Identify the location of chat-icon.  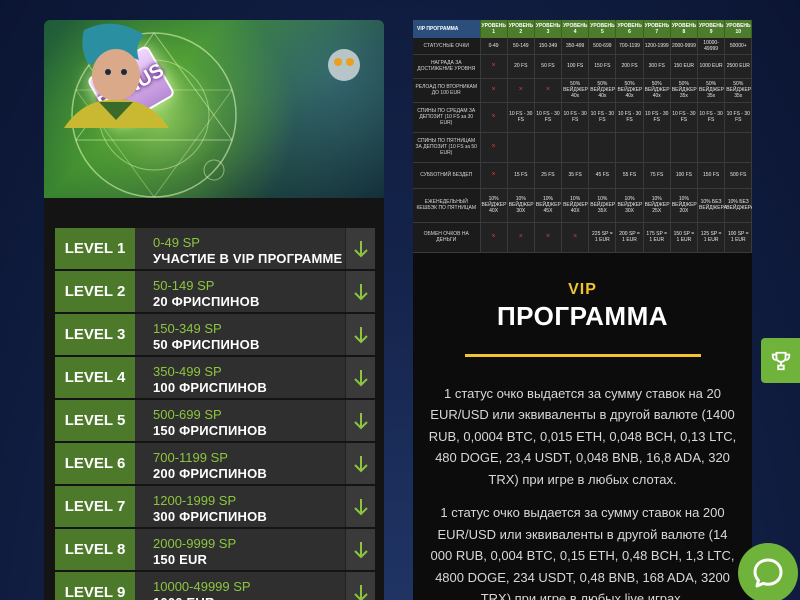
(768, 573).